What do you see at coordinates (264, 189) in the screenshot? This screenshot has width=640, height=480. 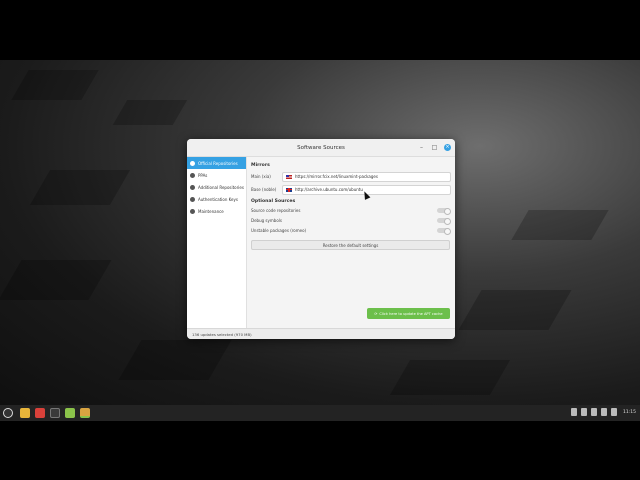 I see `base-mirror-label: Base (noble)` at bounding box center [264, 189].